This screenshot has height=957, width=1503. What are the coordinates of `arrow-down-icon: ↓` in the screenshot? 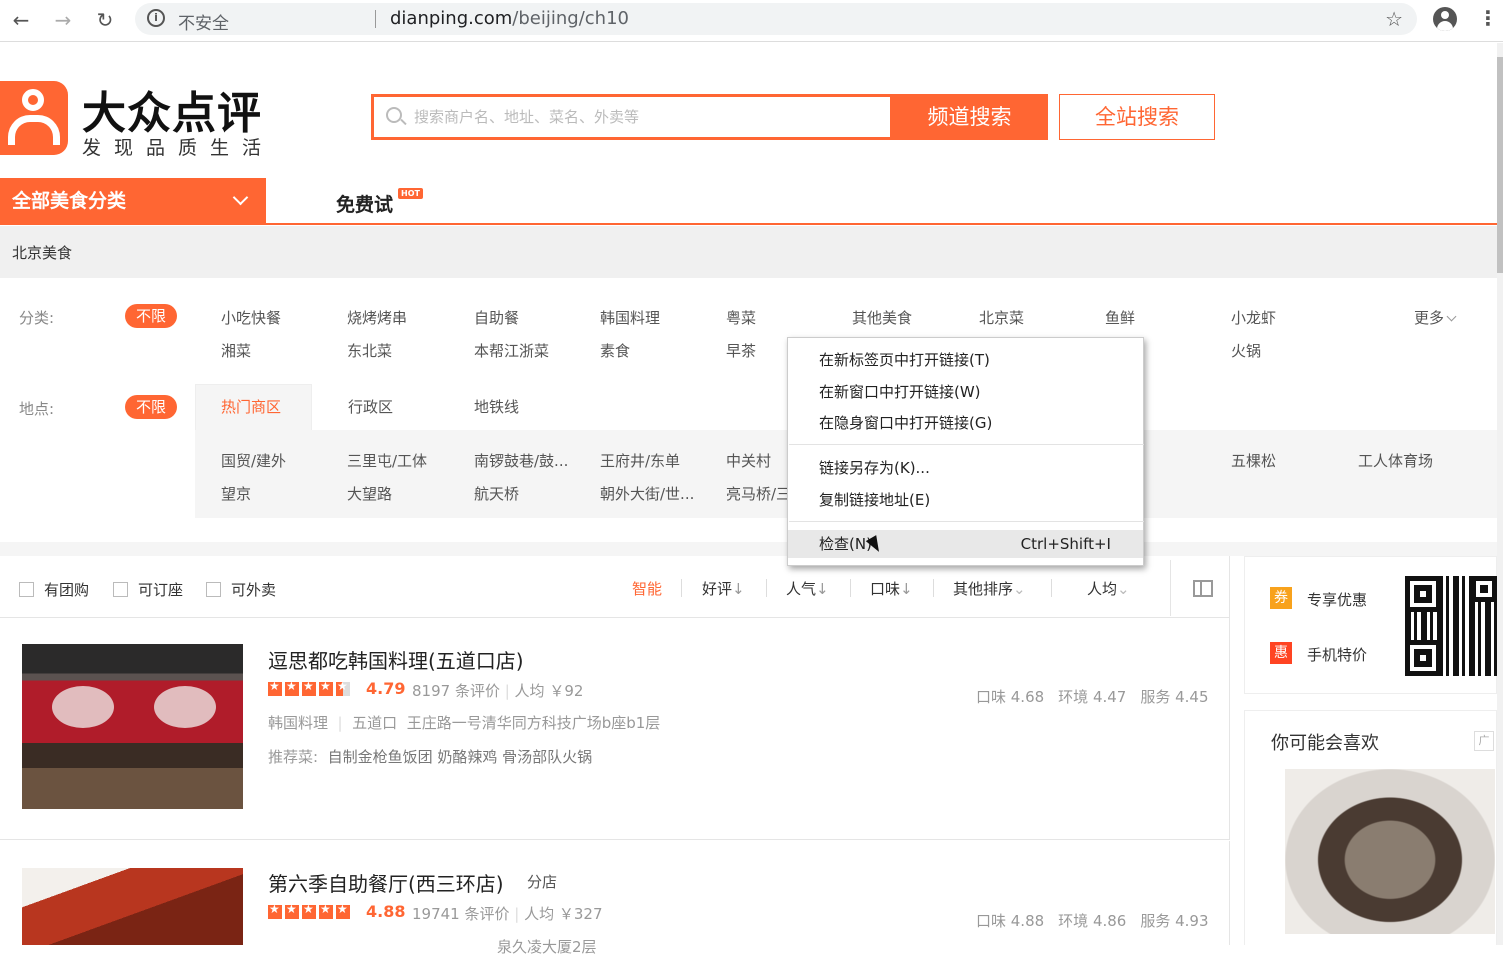 It's located at (906, 589).